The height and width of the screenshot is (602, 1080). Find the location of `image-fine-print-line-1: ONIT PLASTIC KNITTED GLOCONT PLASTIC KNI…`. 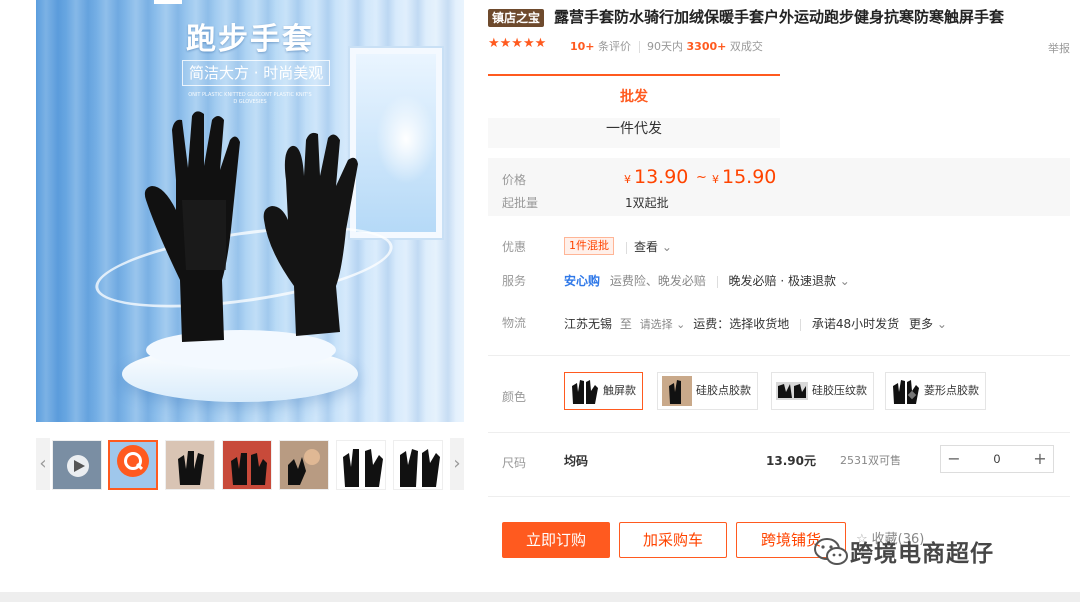

image-fine-print-line-1: ONIT PLASTIC KNITTED GLOCONT PLASTIC KNI… is located at coordinates (250, 95).